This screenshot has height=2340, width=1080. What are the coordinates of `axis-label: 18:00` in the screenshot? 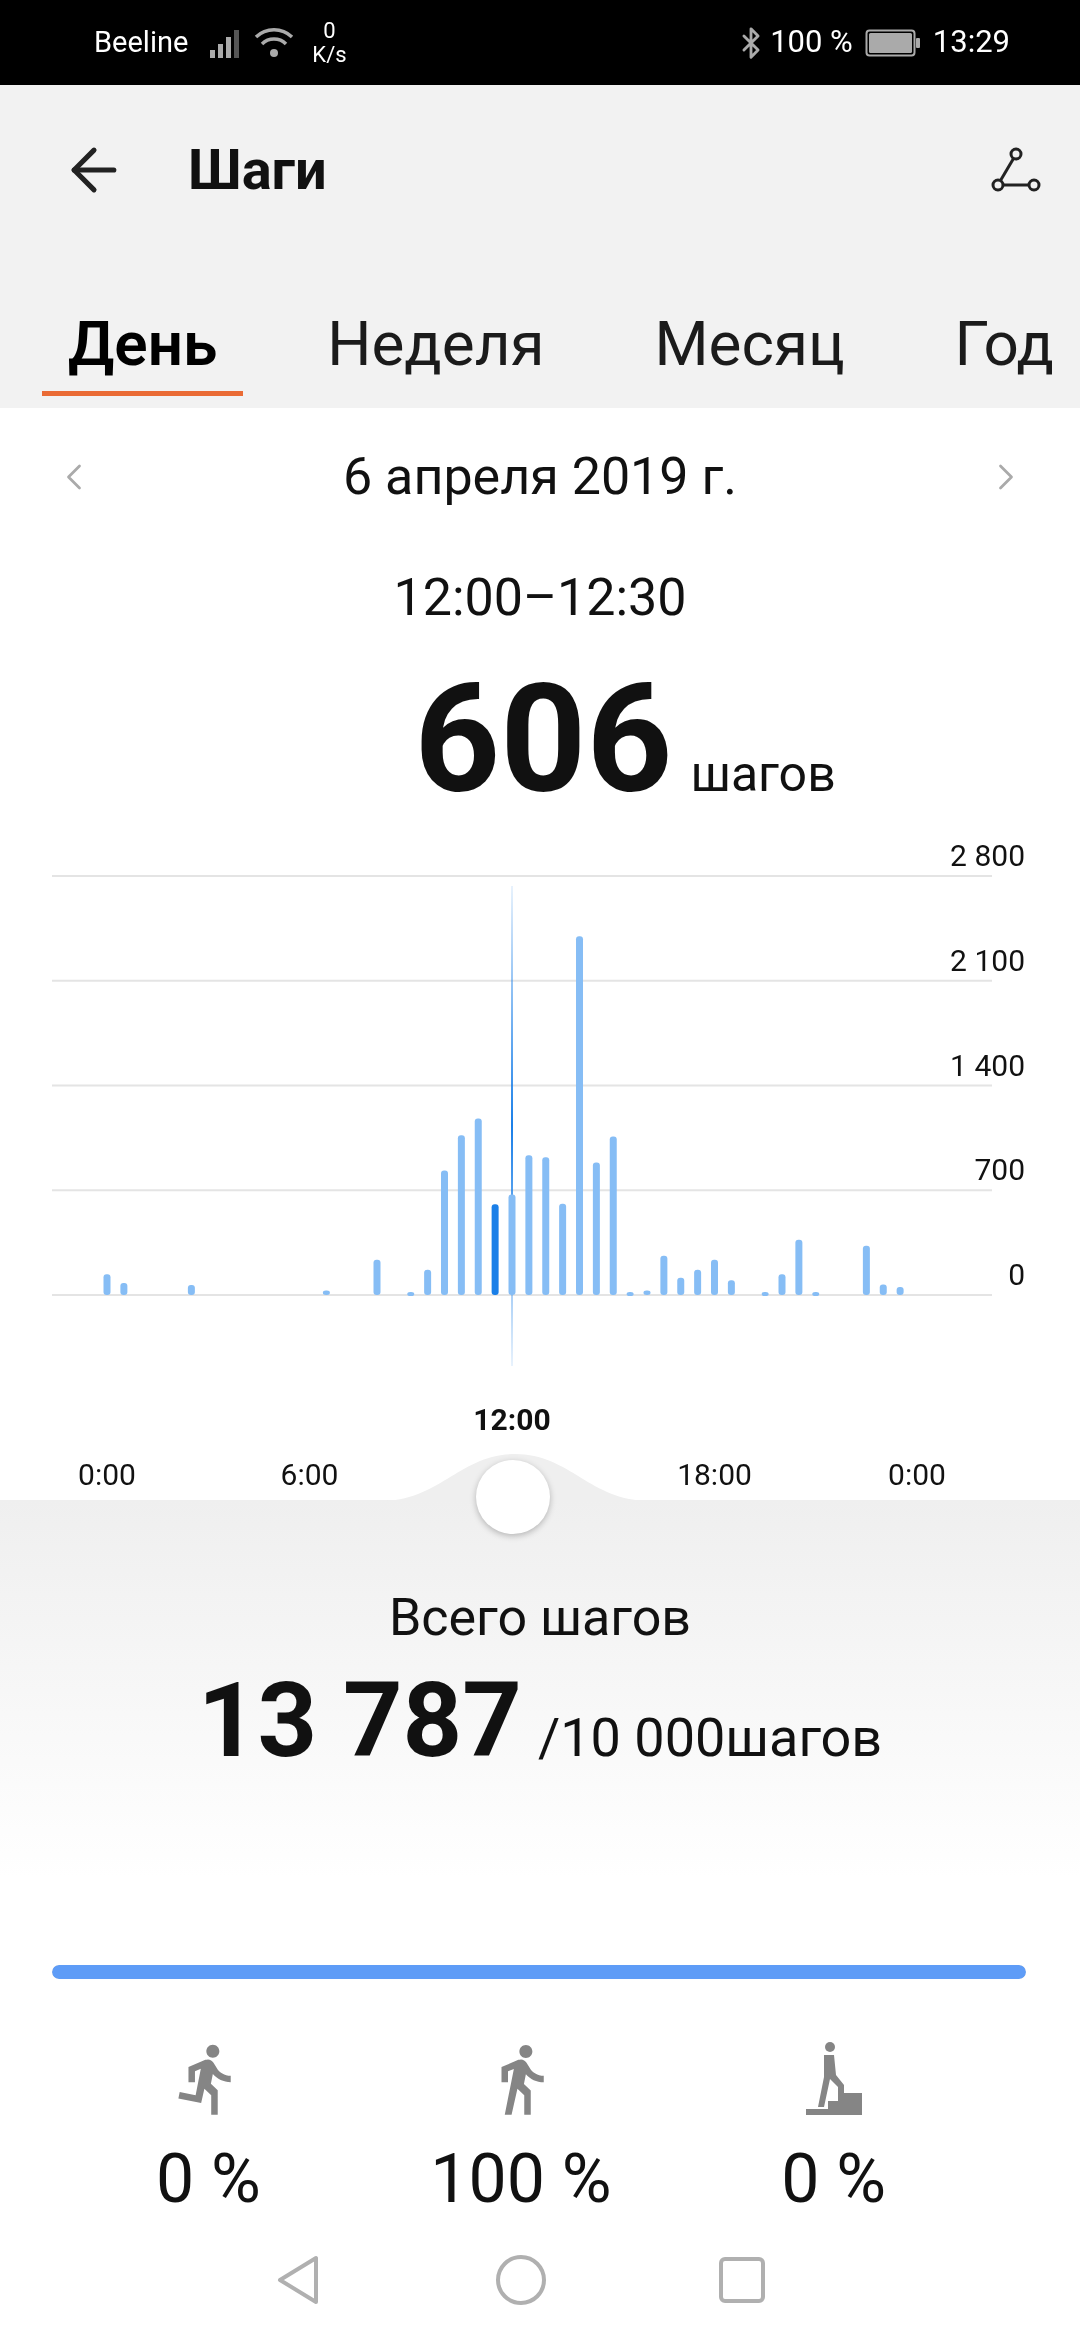 It's located at (714, 1474).